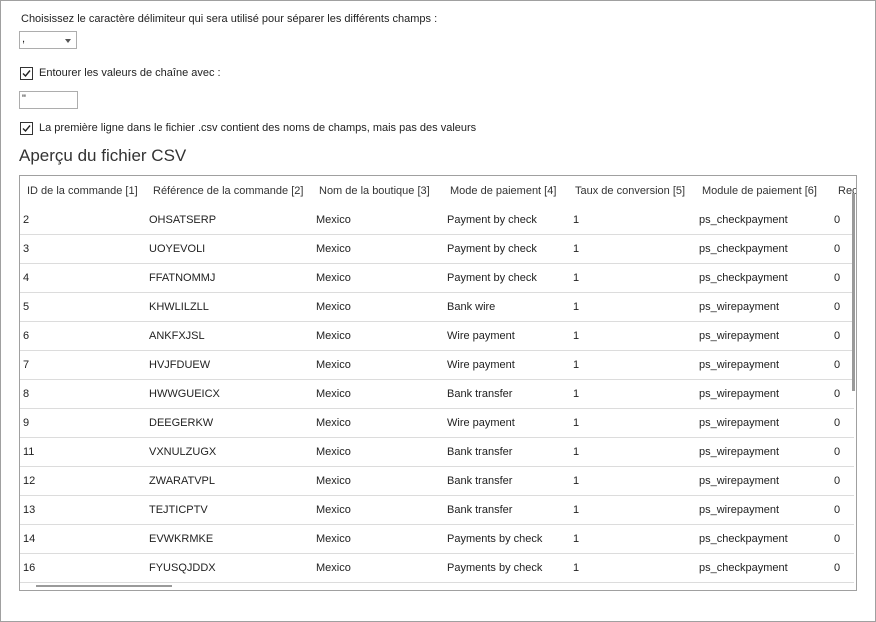 The height and width of the screenshot is (622, 876). What do you see at coordinates (183, 220) in the screenshot?
I see `table-cell: OHSATSERP` at bounding box center [183, 220].